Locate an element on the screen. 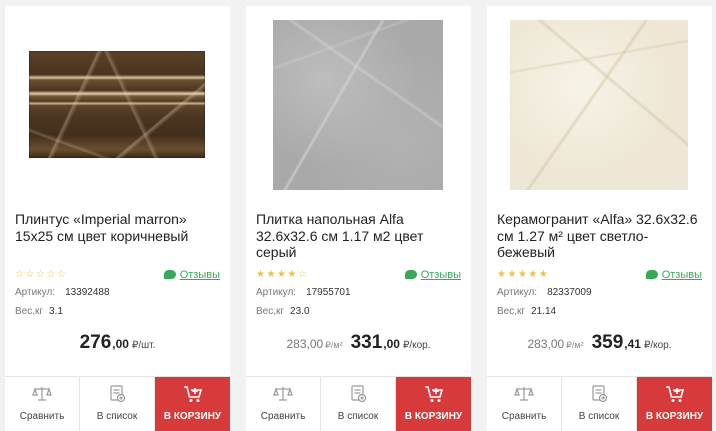  article-value: 13392488 is located at coordinates (87, 292).